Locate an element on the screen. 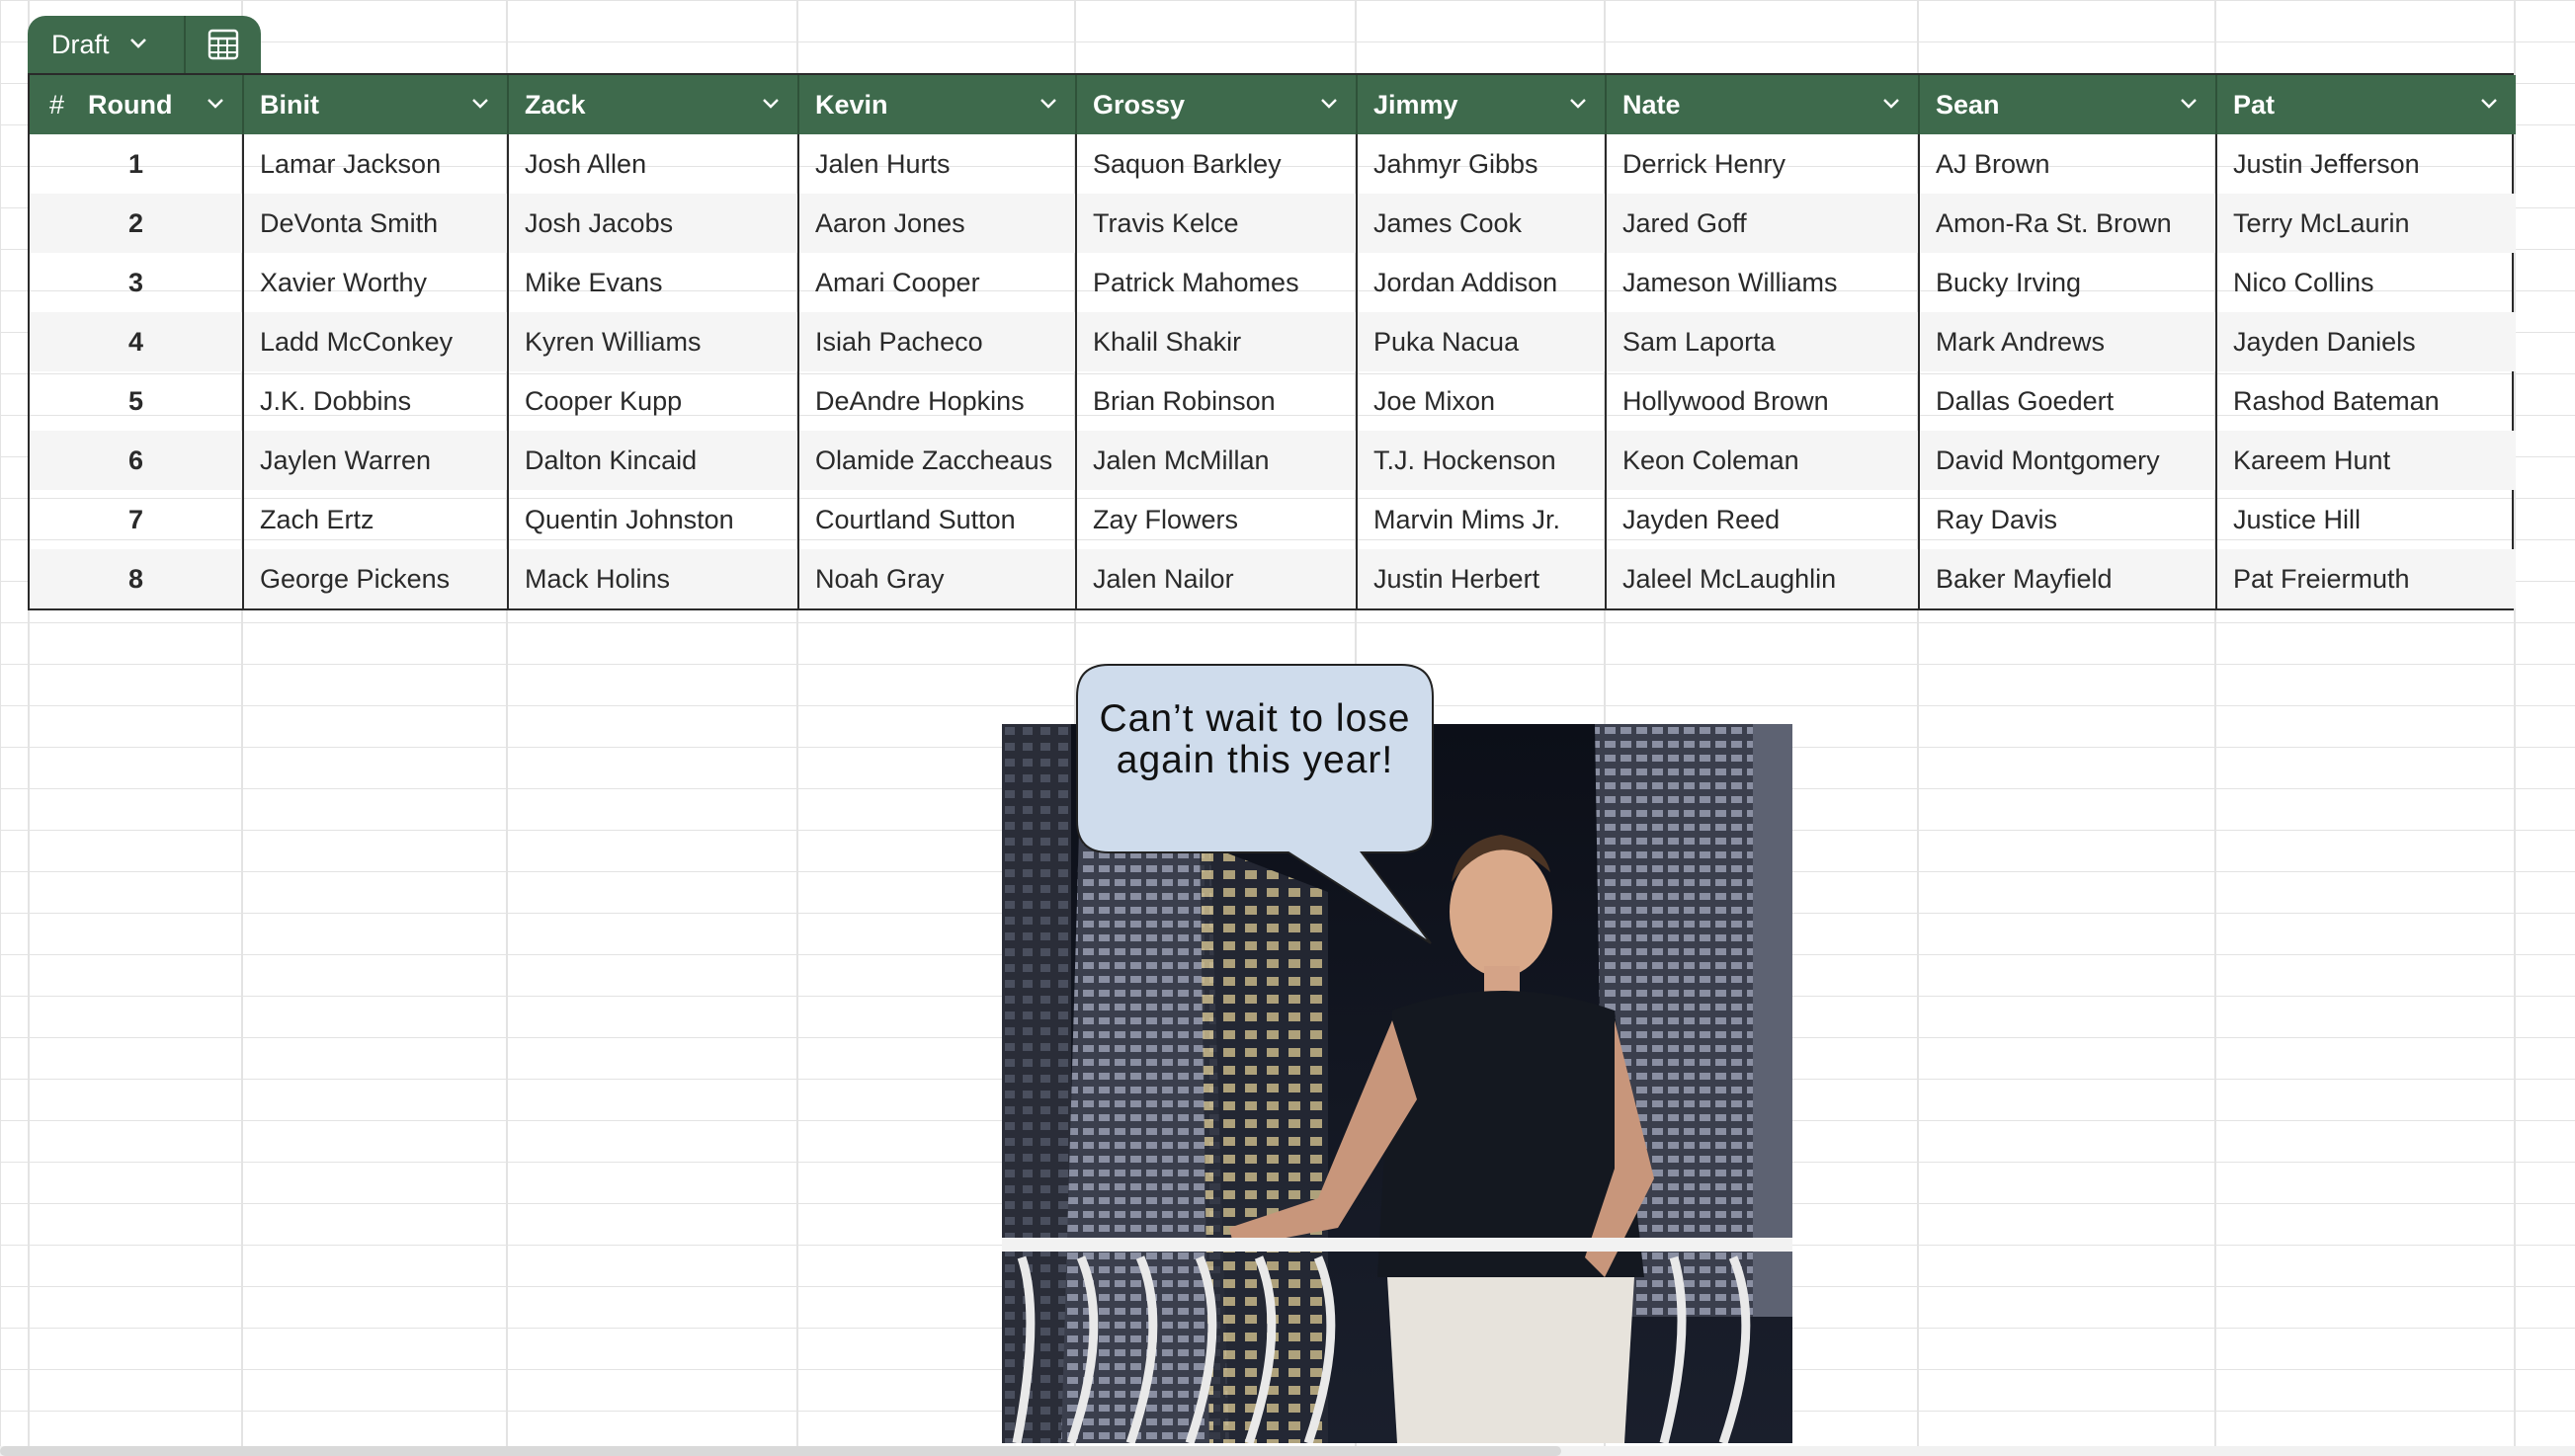 The width and height of the screenshot is (2575, 1456). player-cell: Marvin Mims Jr. is located at coordinates (1482, 519).